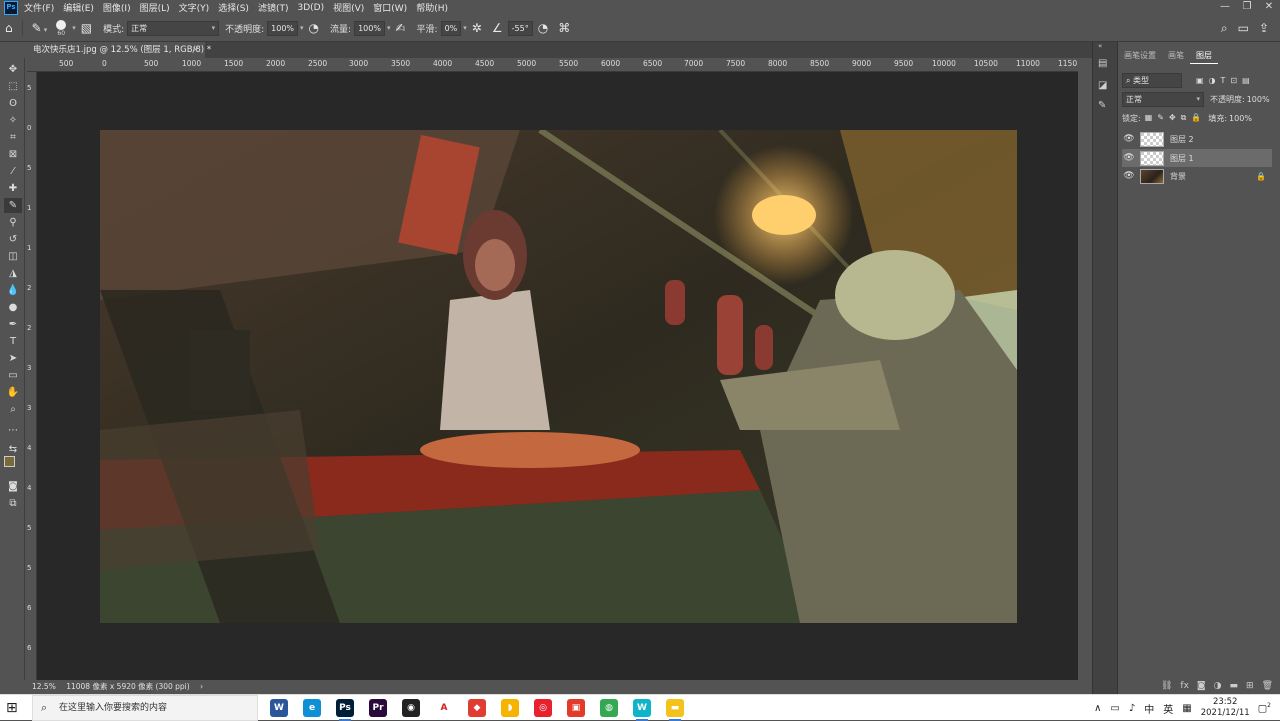 This screenshot has height=721, width=1280. I want to click on search-icon: ⌕, so click(1224, 28).